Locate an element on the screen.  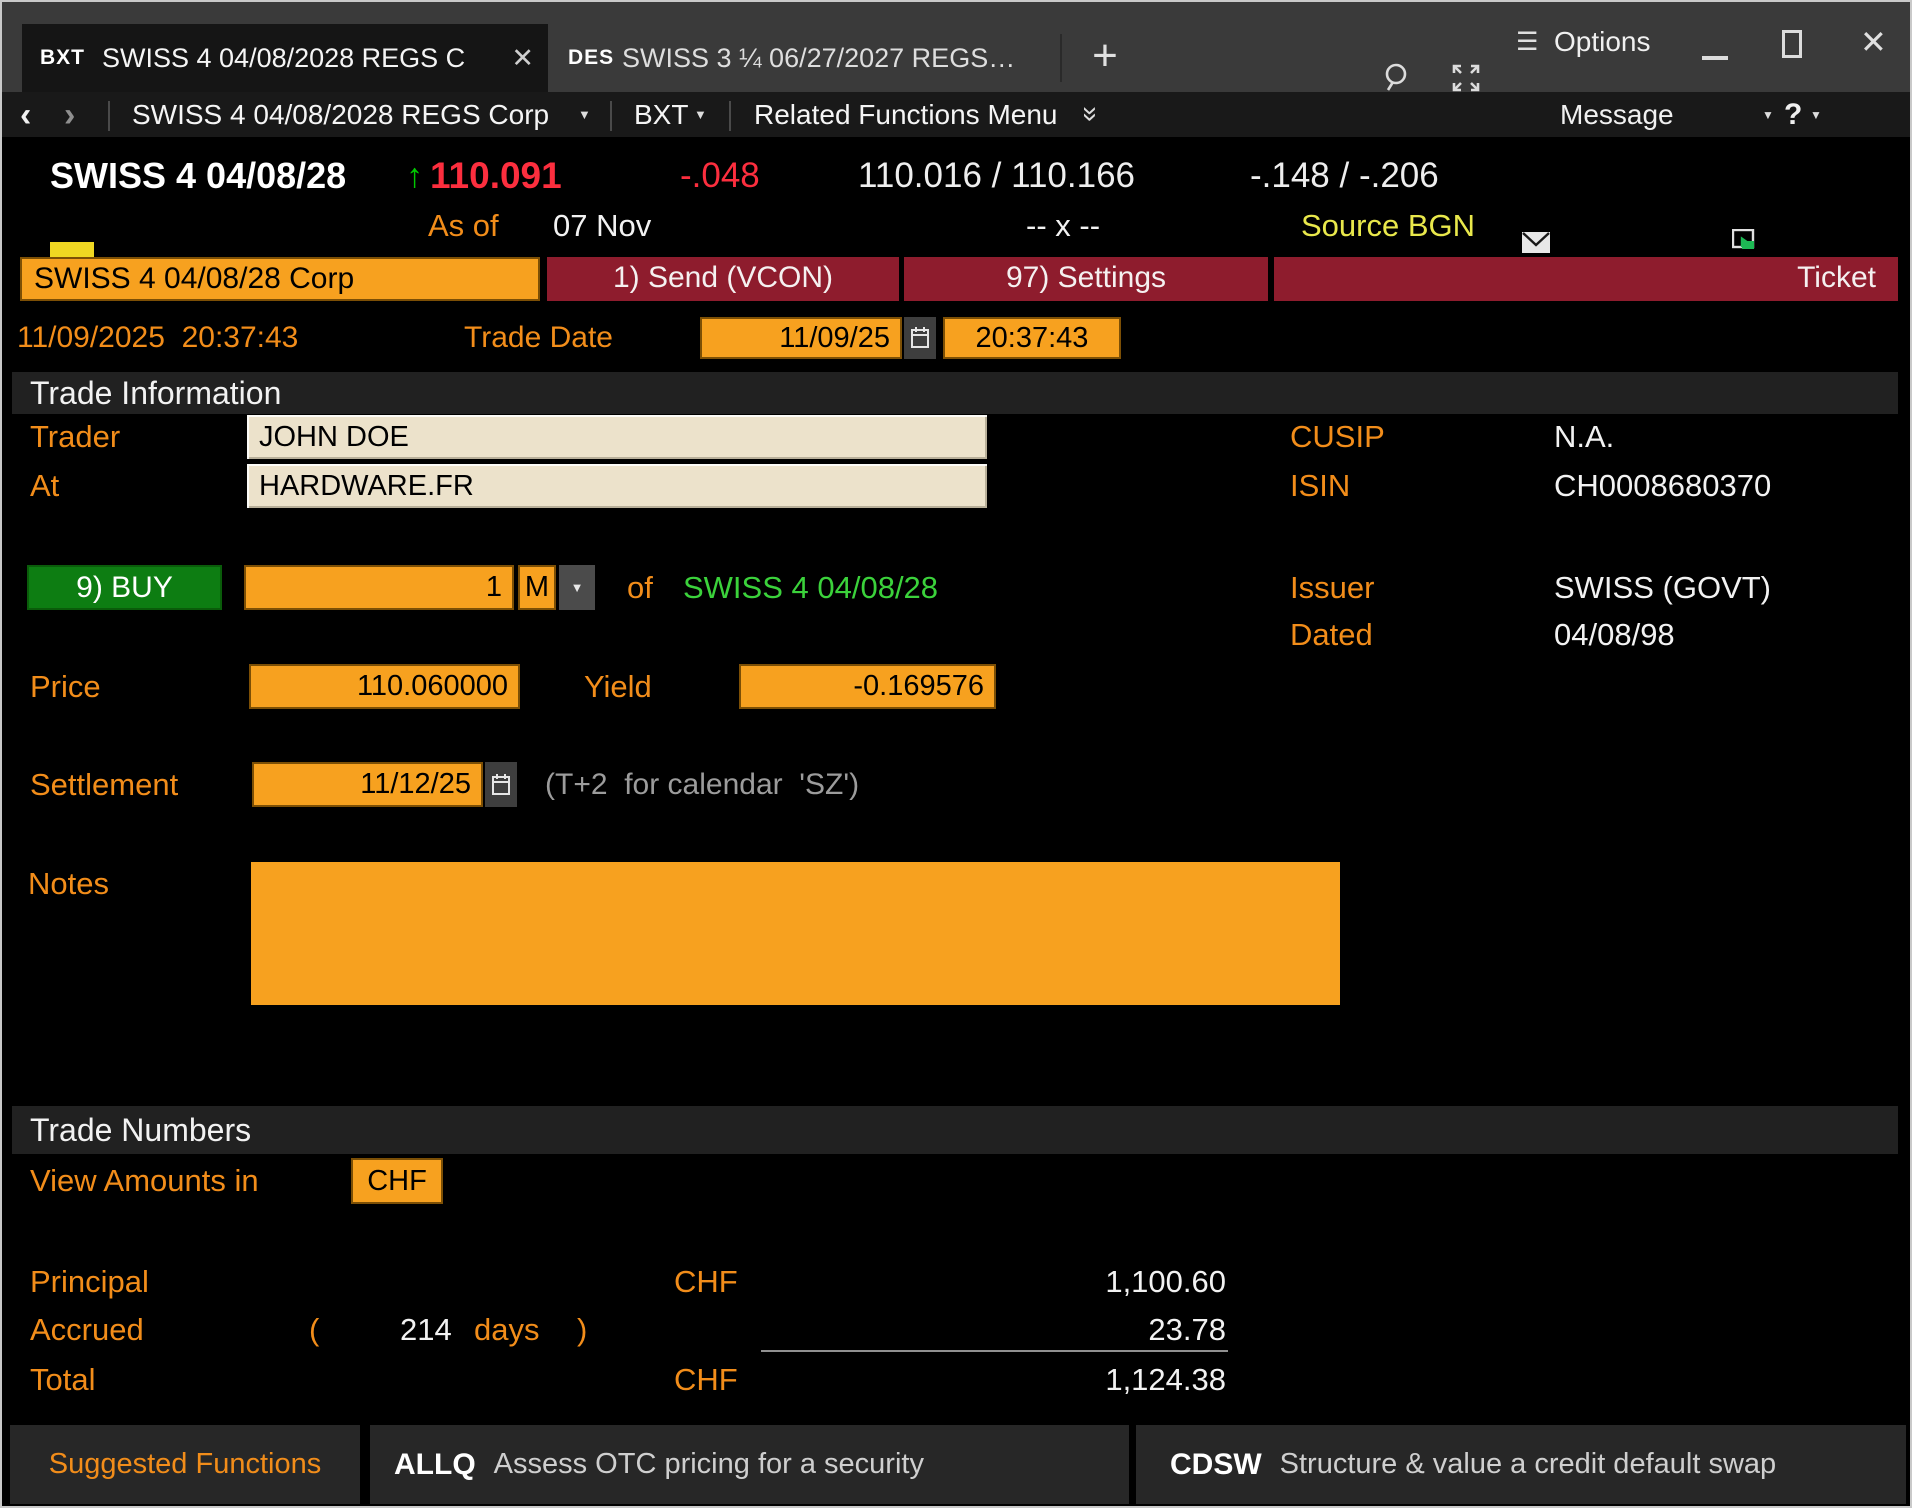
price-label: Price is located at coordinates (65, 686).